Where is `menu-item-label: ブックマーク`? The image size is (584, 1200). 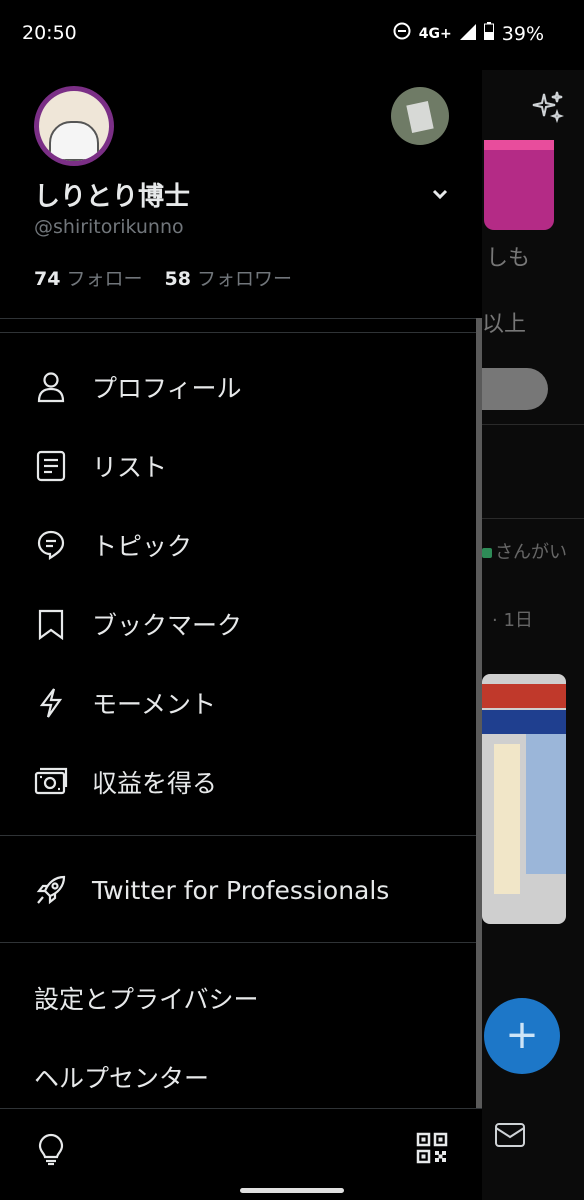 menu-item-label: ブックマーク is located at coordinates (167, 625).